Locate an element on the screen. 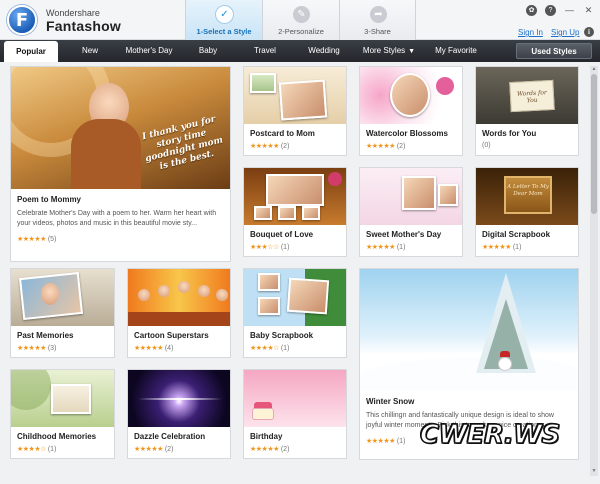  step-share: ➦ 3-Share is located at coordinates (377, 20).